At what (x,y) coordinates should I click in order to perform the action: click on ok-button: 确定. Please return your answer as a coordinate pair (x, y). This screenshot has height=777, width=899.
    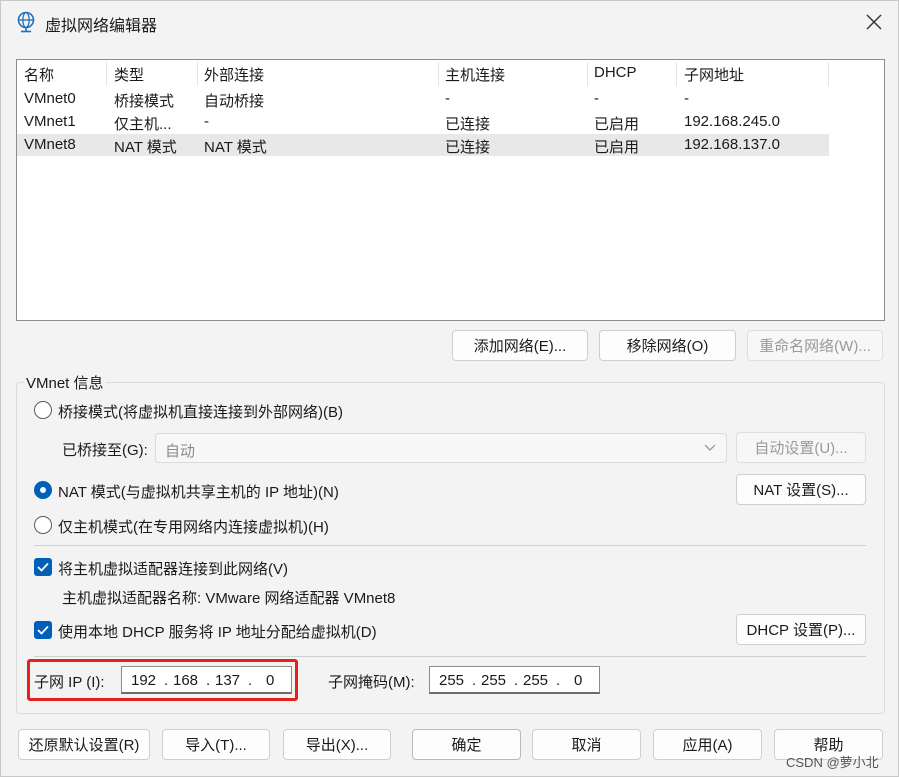
    Looking at the image, I should click on (466, 744).